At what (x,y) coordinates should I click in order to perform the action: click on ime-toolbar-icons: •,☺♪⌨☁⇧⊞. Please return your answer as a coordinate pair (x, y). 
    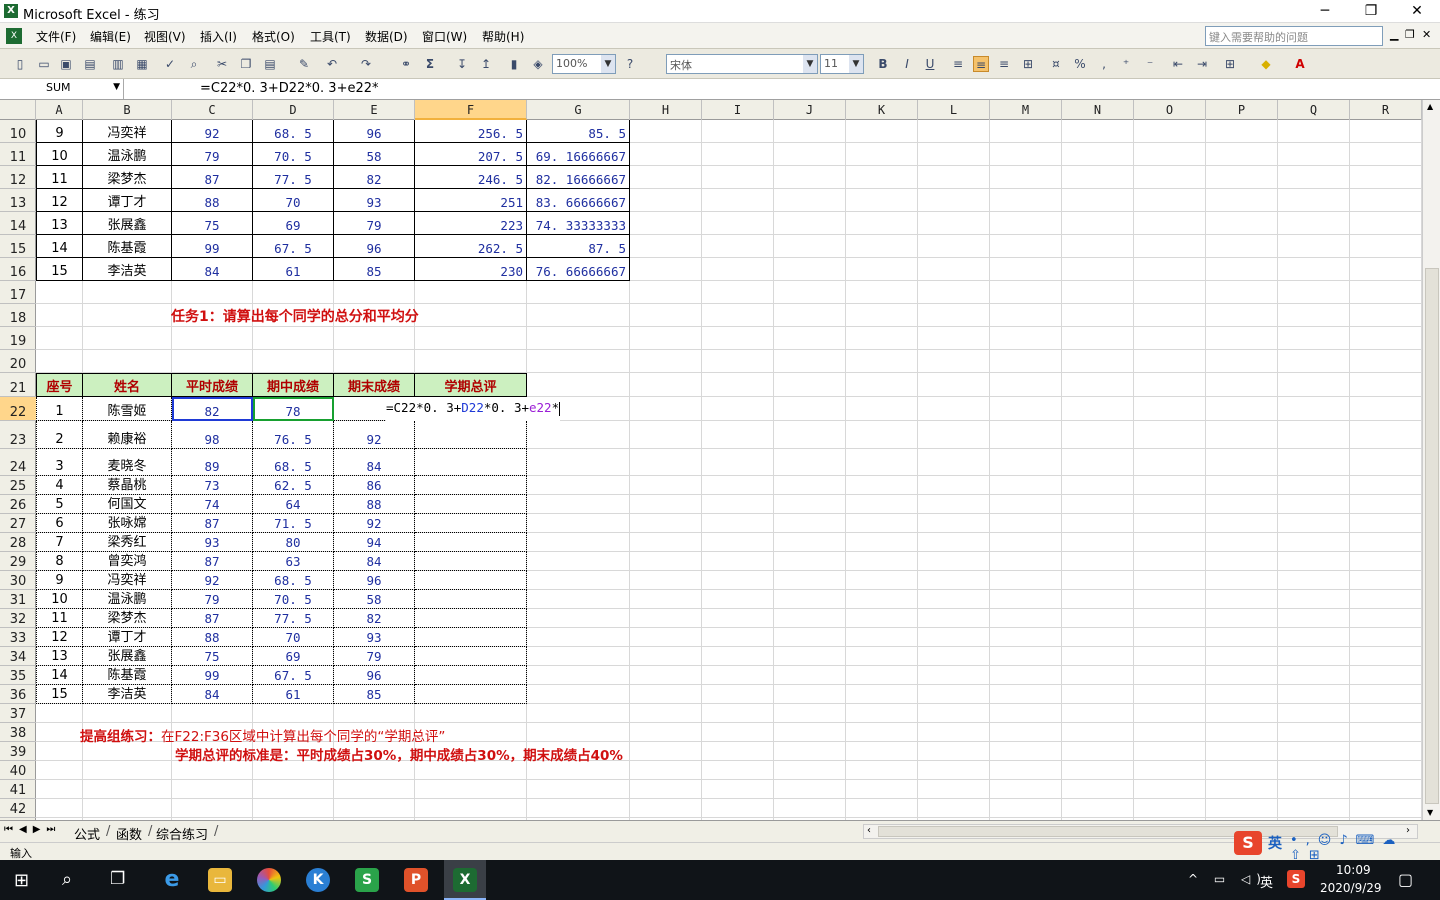
    Looking at the image, I should click on (1365, 848).